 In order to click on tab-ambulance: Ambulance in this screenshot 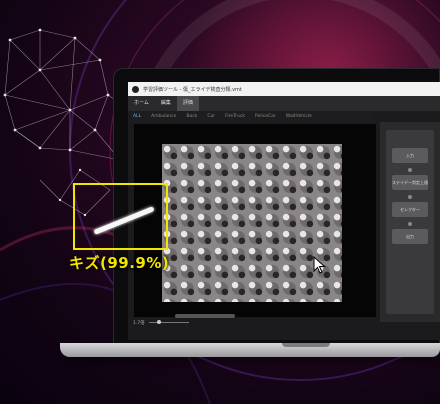, I will do `click(163, 116)`.